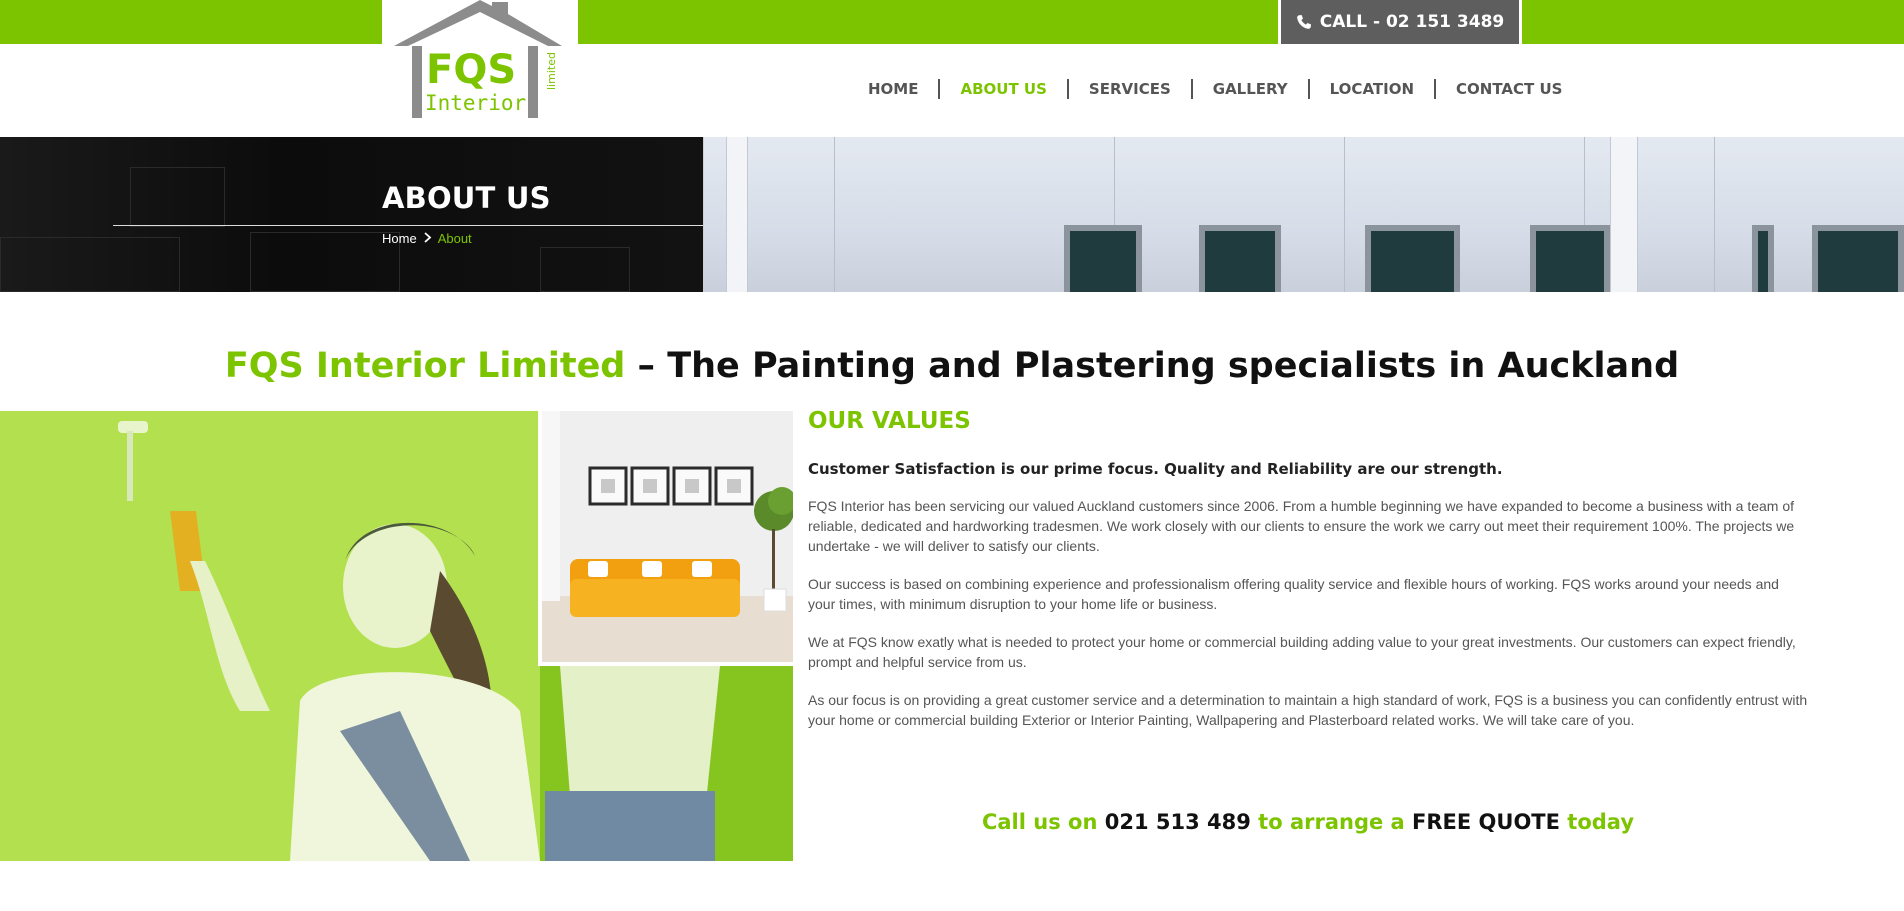 This screenshot has width=1904, height=911. What do you see at coordinates (1509, 89) in the screenshot?
I see `nav-contact-us: CONTACT US` at bounding box center [1509, 89].